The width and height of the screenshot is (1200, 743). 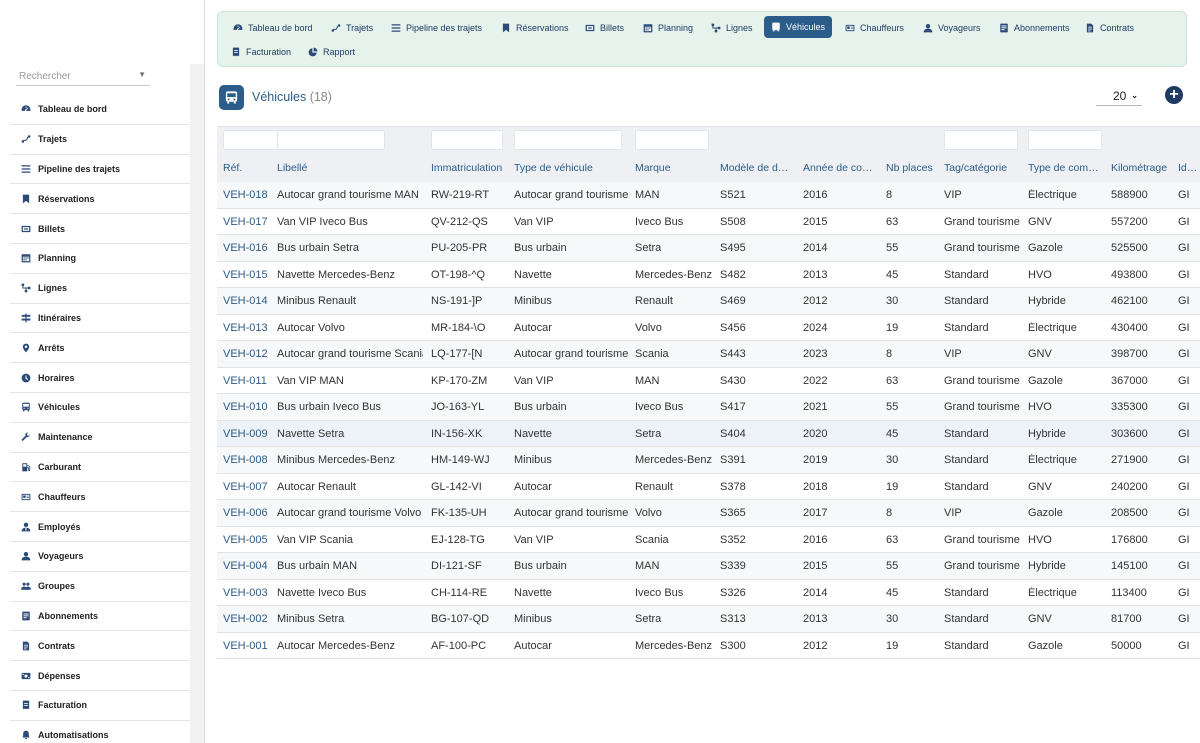 What do you see at coordinates (100, 615) in the screenshot?
I see `sidebar-item-17: Abonnements` at bounding box center [100, 615].